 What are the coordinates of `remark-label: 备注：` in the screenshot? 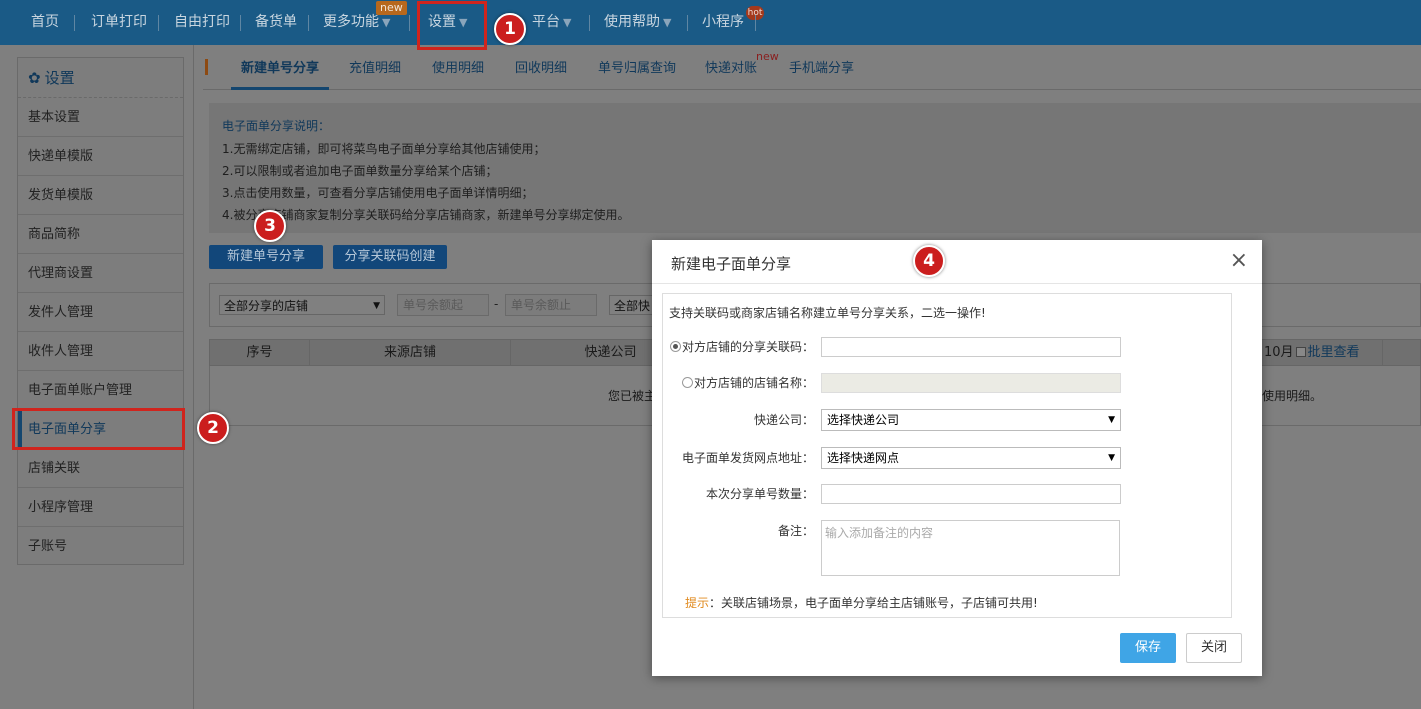 It's located at (795, 531).